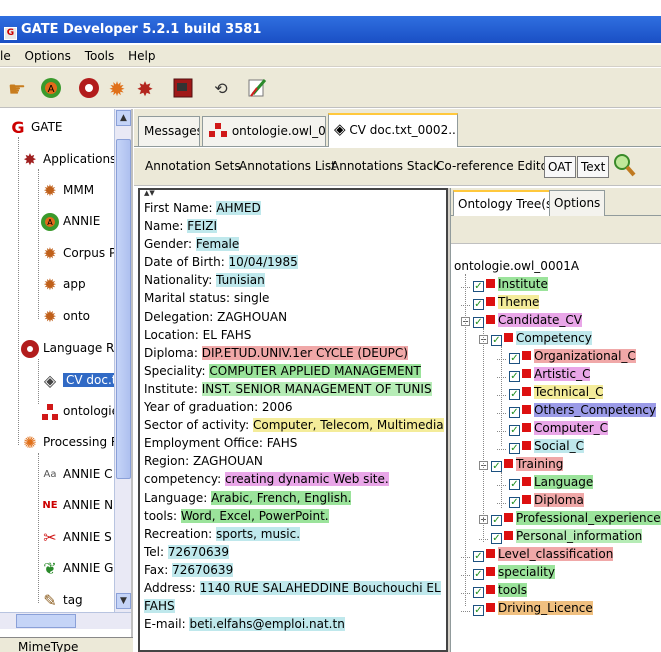 Image resolution: width=661 pixels, height=652 pixels. Describe the element at coordinates (257, 89) in the screenshot. I see `edit-icon` at that location.